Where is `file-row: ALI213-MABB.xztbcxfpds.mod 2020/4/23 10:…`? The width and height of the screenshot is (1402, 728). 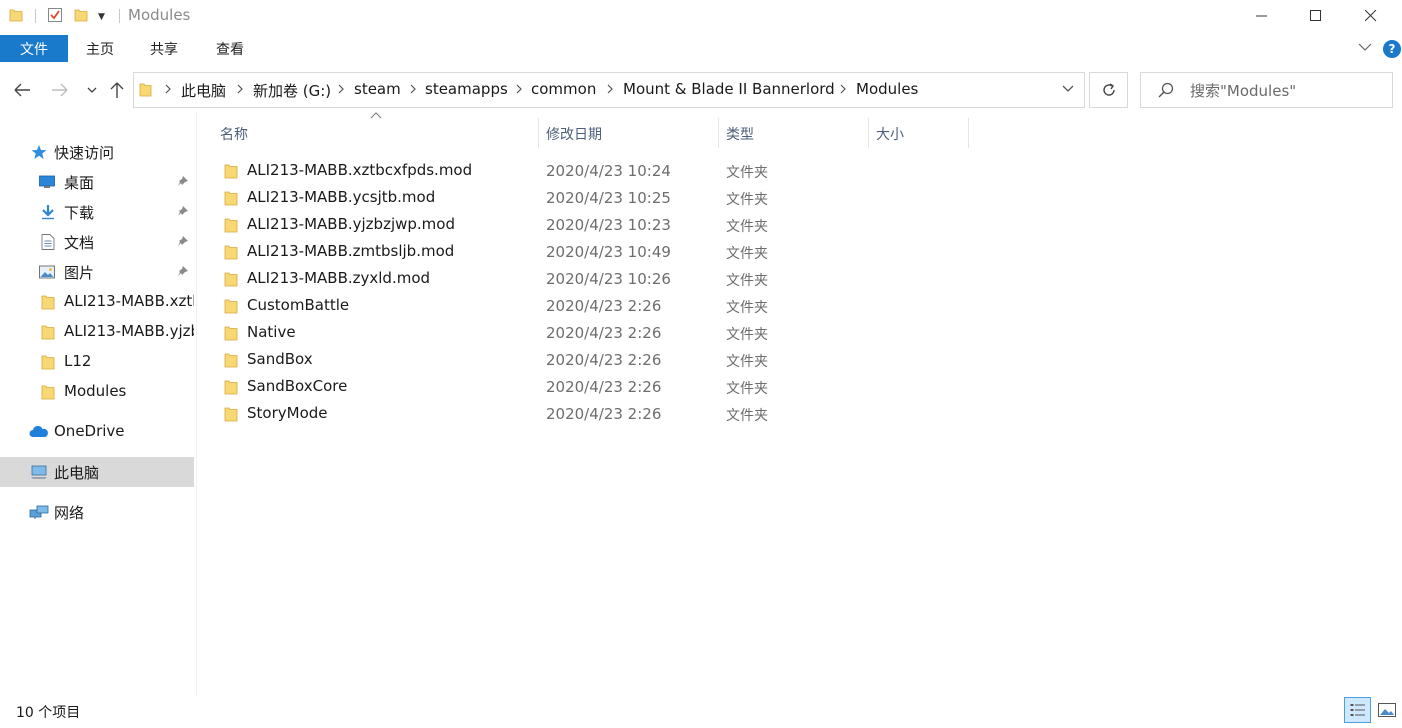
file-row: ALI213-MABB.xztbcxfpds.mod 2020/4/23 10:… is located at coordinates (596, 171).